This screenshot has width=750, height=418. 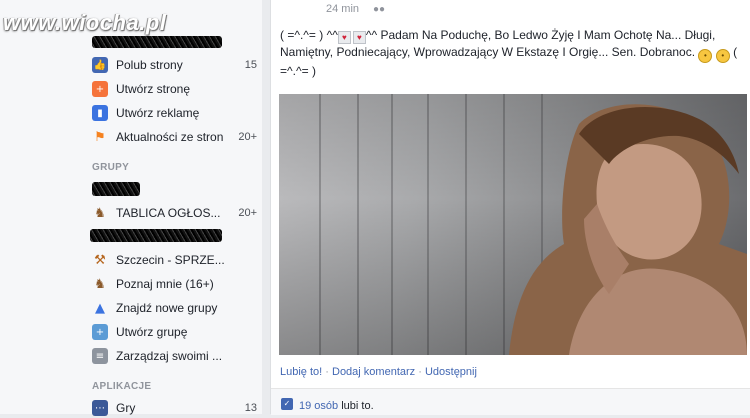 I want to click on sidebar-item-pages-feed: ⚑ Aktualności ze stron 20+, so click(x=174, y=137).